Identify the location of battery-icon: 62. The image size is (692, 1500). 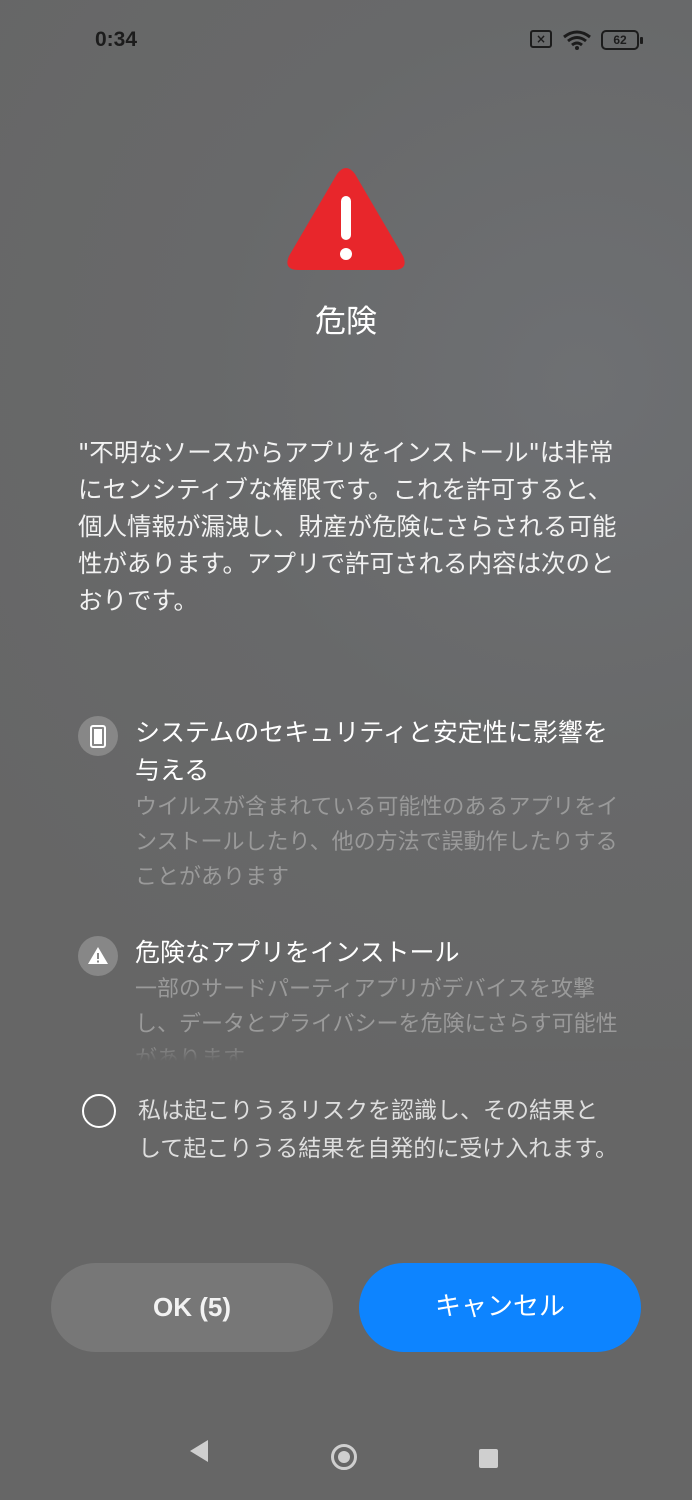
(622, 40).